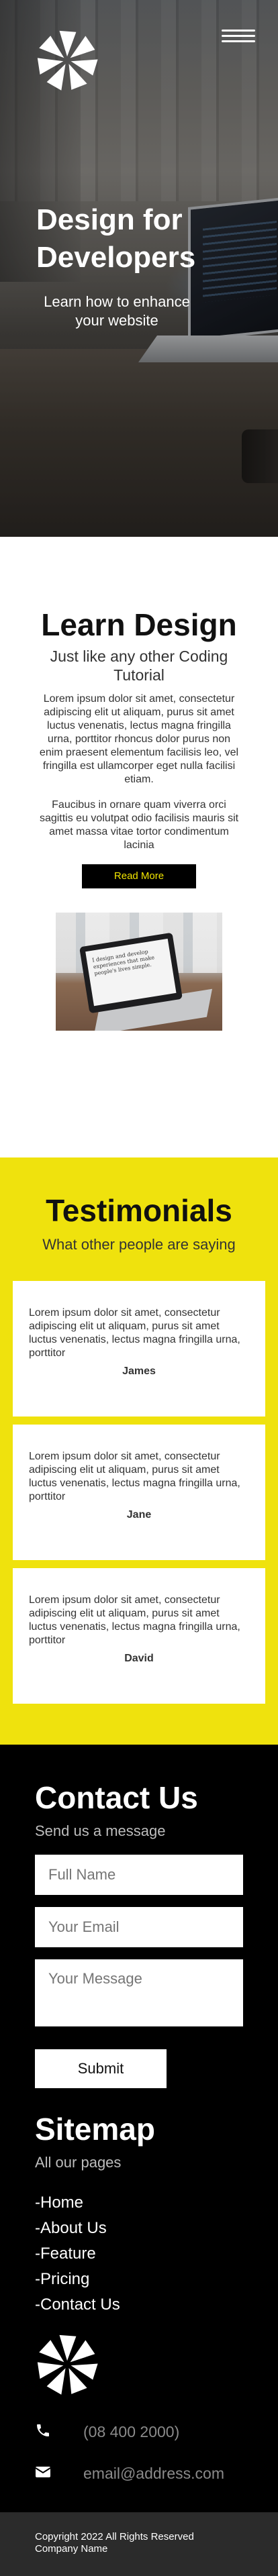 This screenshot has height=2576, width=278. I want to click on sitemap-link-about: -About Us, so click(156, 2228).